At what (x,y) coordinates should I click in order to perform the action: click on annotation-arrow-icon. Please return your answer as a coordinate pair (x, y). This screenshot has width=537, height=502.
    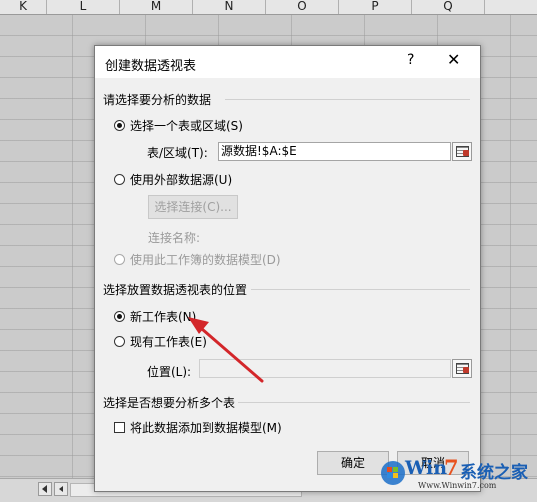
    Looking at the image, I should click on (226, 350).